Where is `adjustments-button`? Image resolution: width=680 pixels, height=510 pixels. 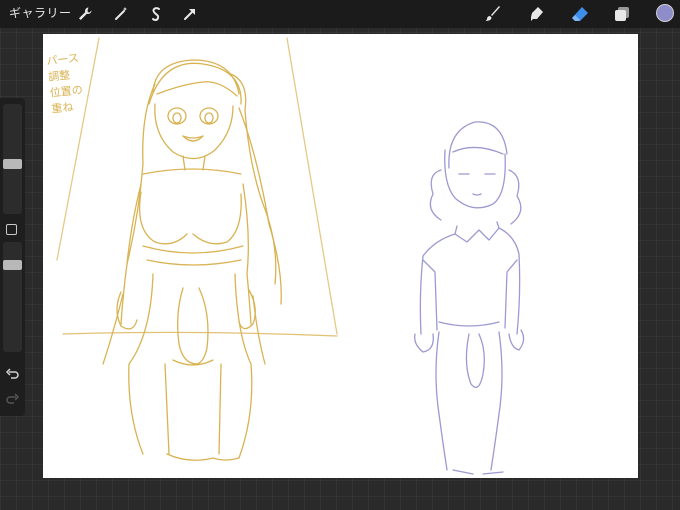
adjustments-button is located at coordinates (121, 14).